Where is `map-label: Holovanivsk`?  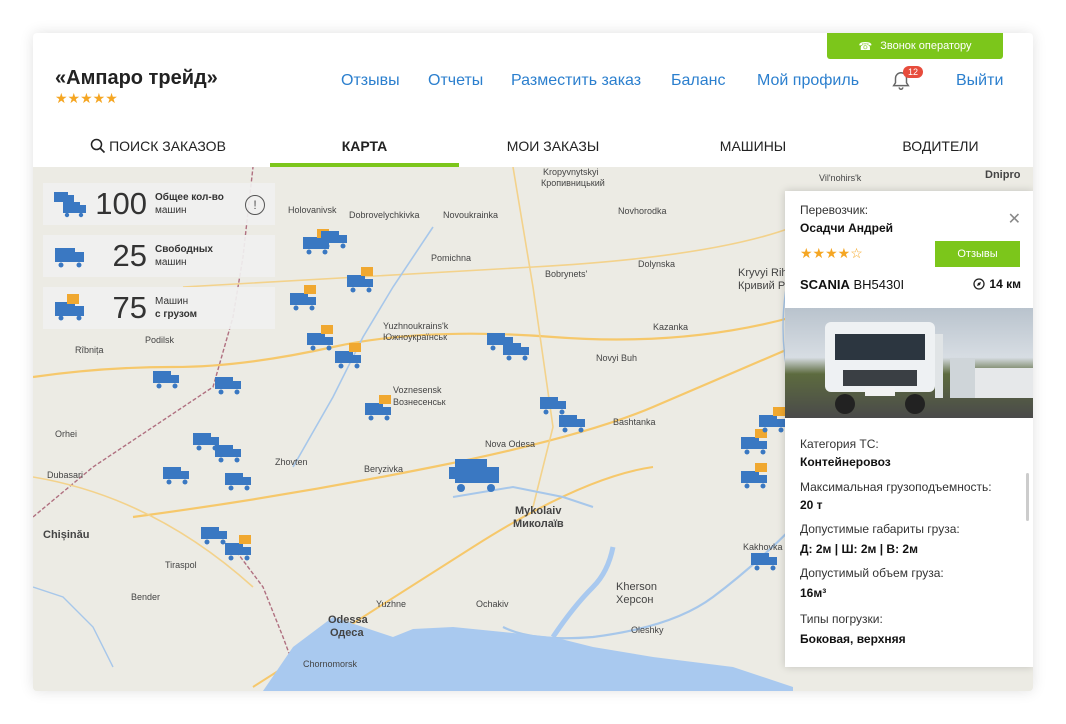
map-label: Holovanivsk is located at coordinates (312, 210).